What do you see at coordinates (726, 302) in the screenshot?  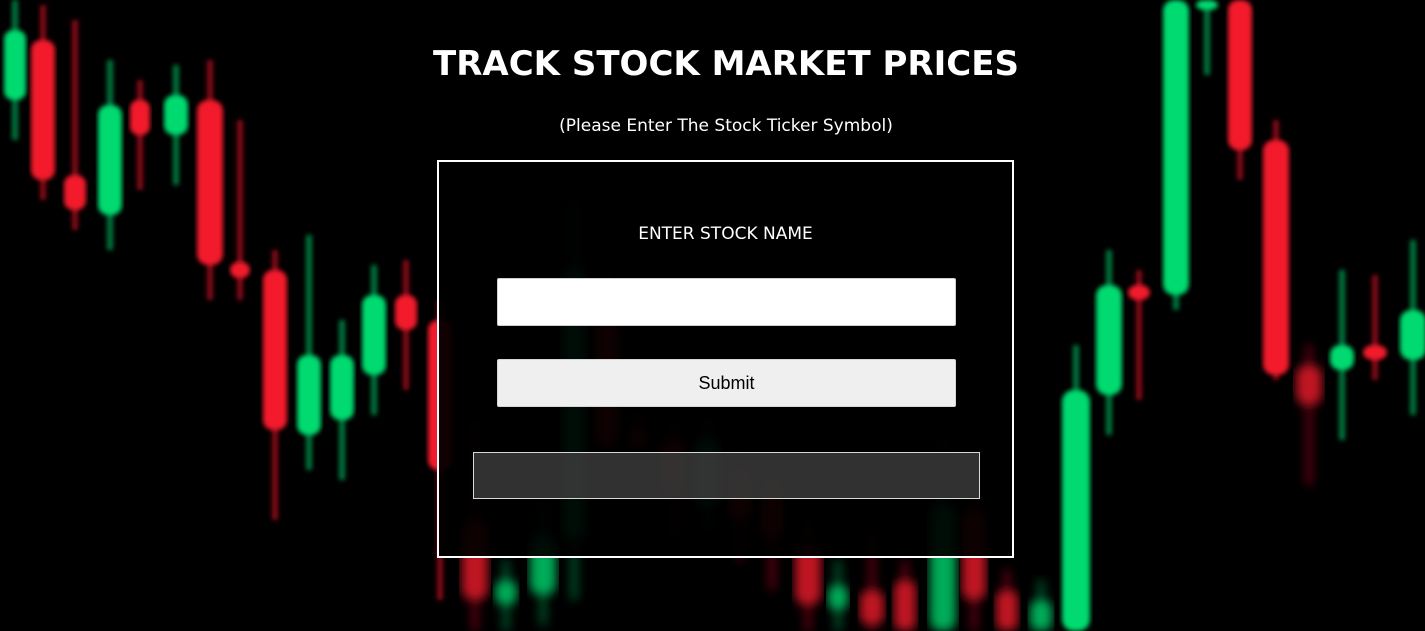 I see `stock-name-input` at bounding box center [726, 302].